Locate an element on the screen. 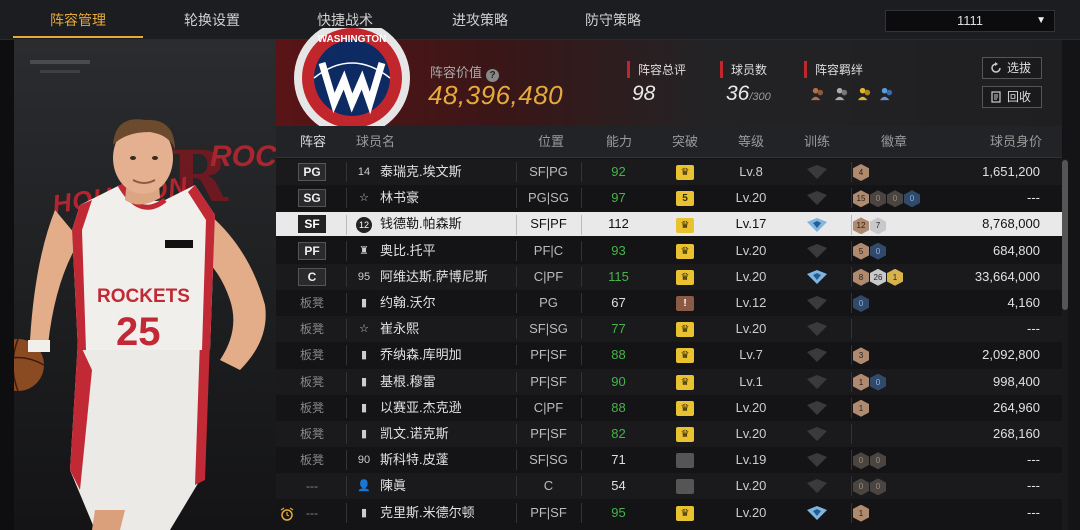  slot-badge: PF is located at coordinates (312, 250).